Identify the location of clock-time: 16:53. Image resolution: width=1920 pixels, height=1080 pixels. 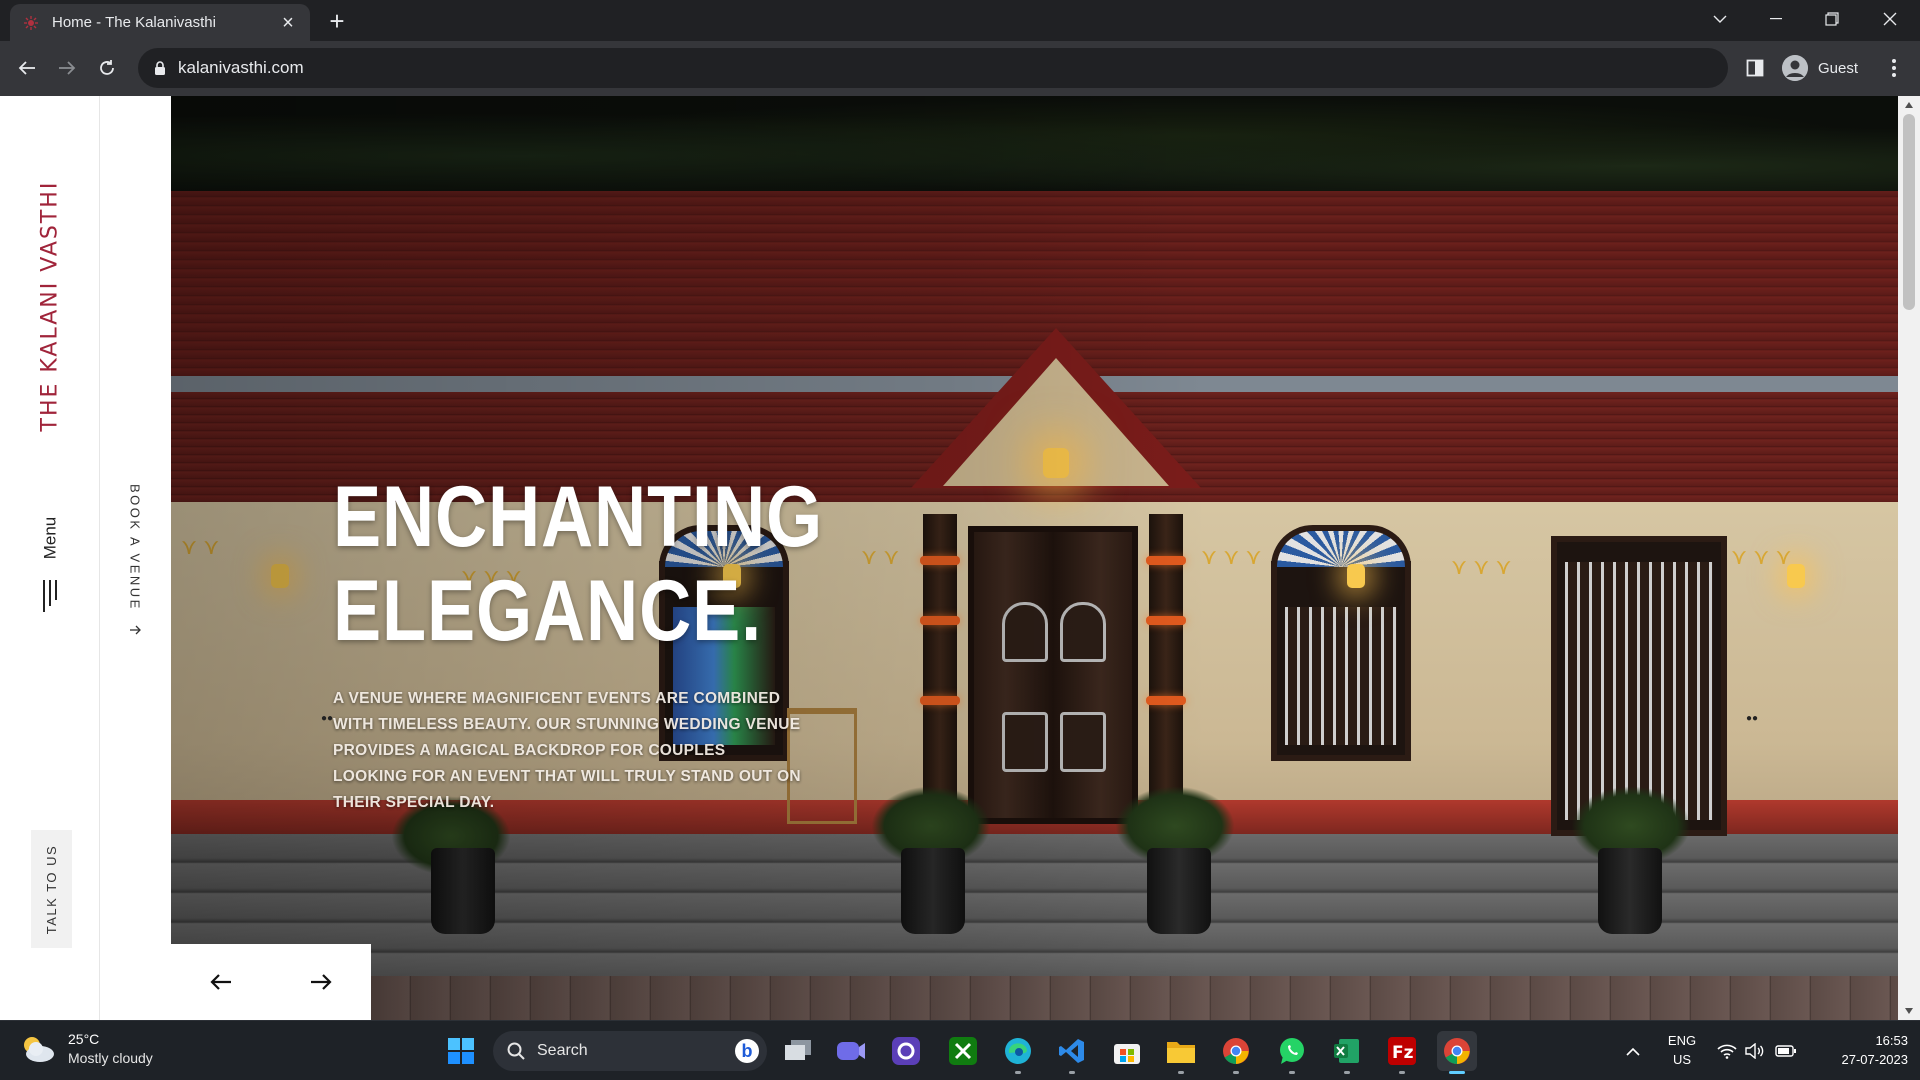
(1891, 1040).